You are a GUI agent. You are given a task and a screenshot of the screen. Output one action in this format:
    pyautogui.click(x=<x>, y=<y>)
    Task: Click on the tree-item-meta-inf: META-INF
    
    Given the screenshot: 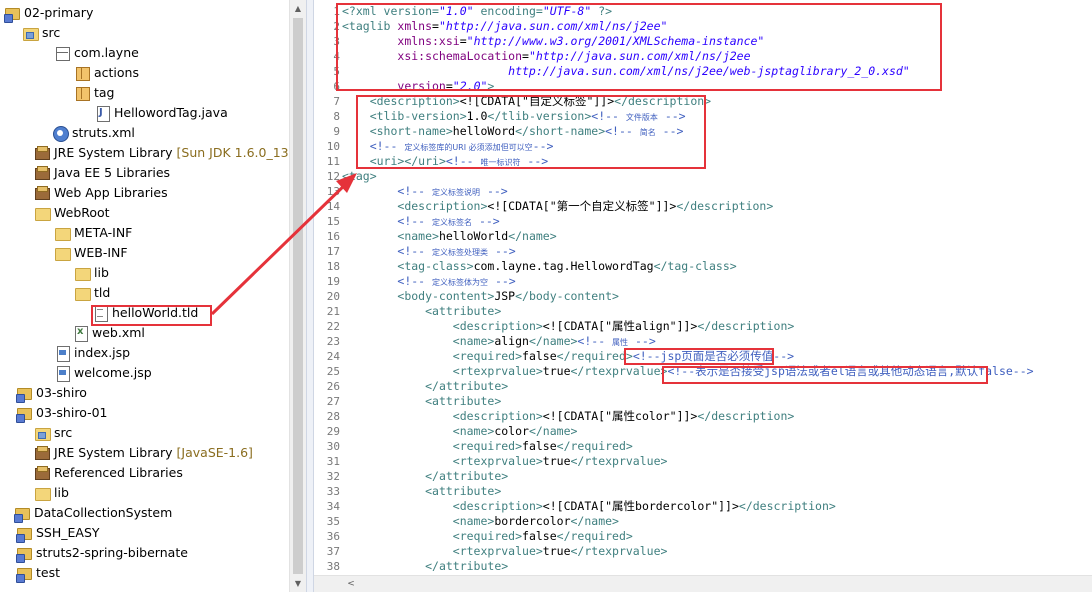 What is the action you would take?
    pyautogui.click(x=93, y=233)
    